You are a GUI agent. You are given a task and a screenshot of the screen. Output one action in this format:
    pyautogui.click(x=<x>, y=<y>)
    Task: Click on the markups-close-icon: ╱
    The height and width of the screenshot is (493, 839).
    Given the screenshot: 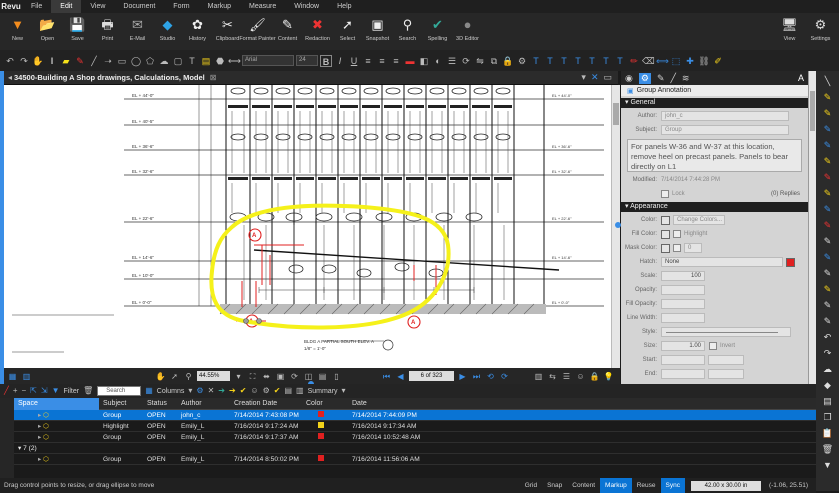 What is the action you would take?
    pyautogui.click(x=6, y=391)
    